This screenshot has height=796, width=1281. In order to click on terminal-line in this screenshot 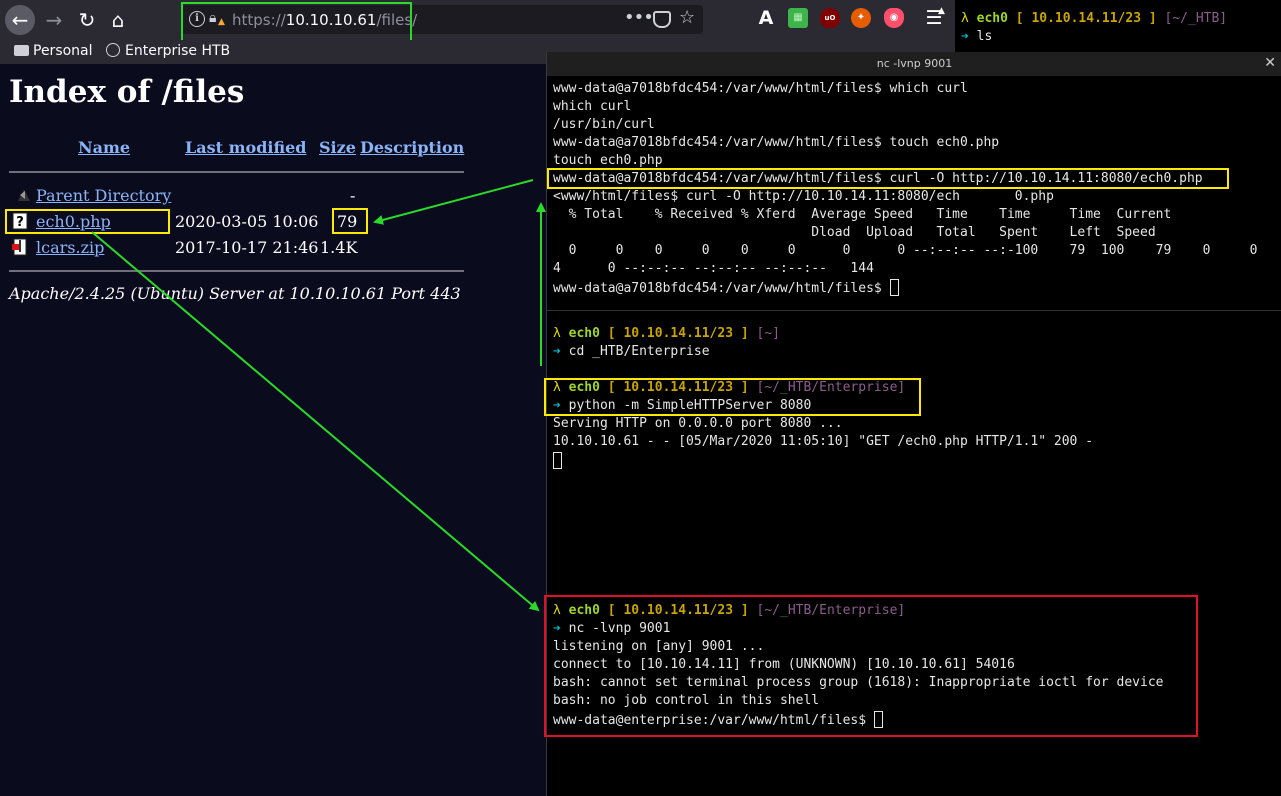, I will do `click(557, 460)`.